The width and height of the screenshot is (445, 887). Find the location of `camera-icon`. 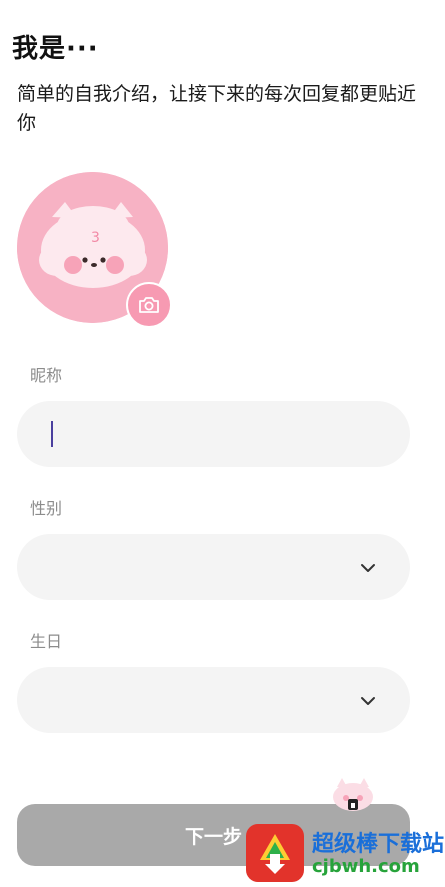

camera-icon is located at coordinates (149, 305).